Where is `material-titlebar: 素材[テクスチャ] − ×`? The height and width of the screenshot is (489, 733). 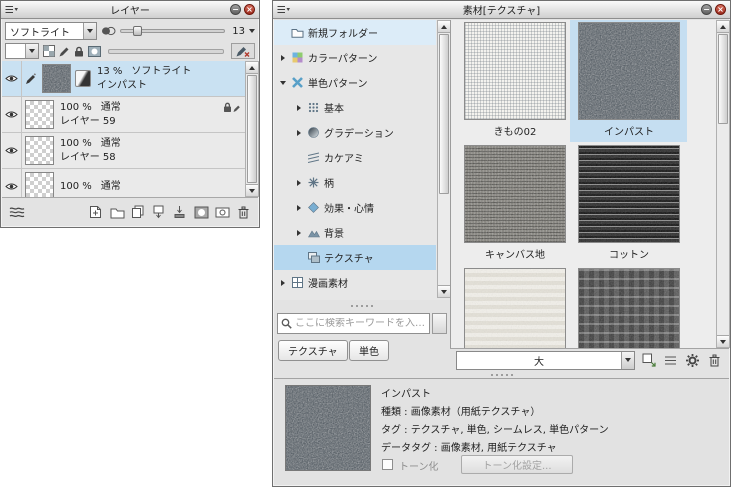
material-titlebar: 素材[テクスチャ] − × is located at coordinates (501, 10).